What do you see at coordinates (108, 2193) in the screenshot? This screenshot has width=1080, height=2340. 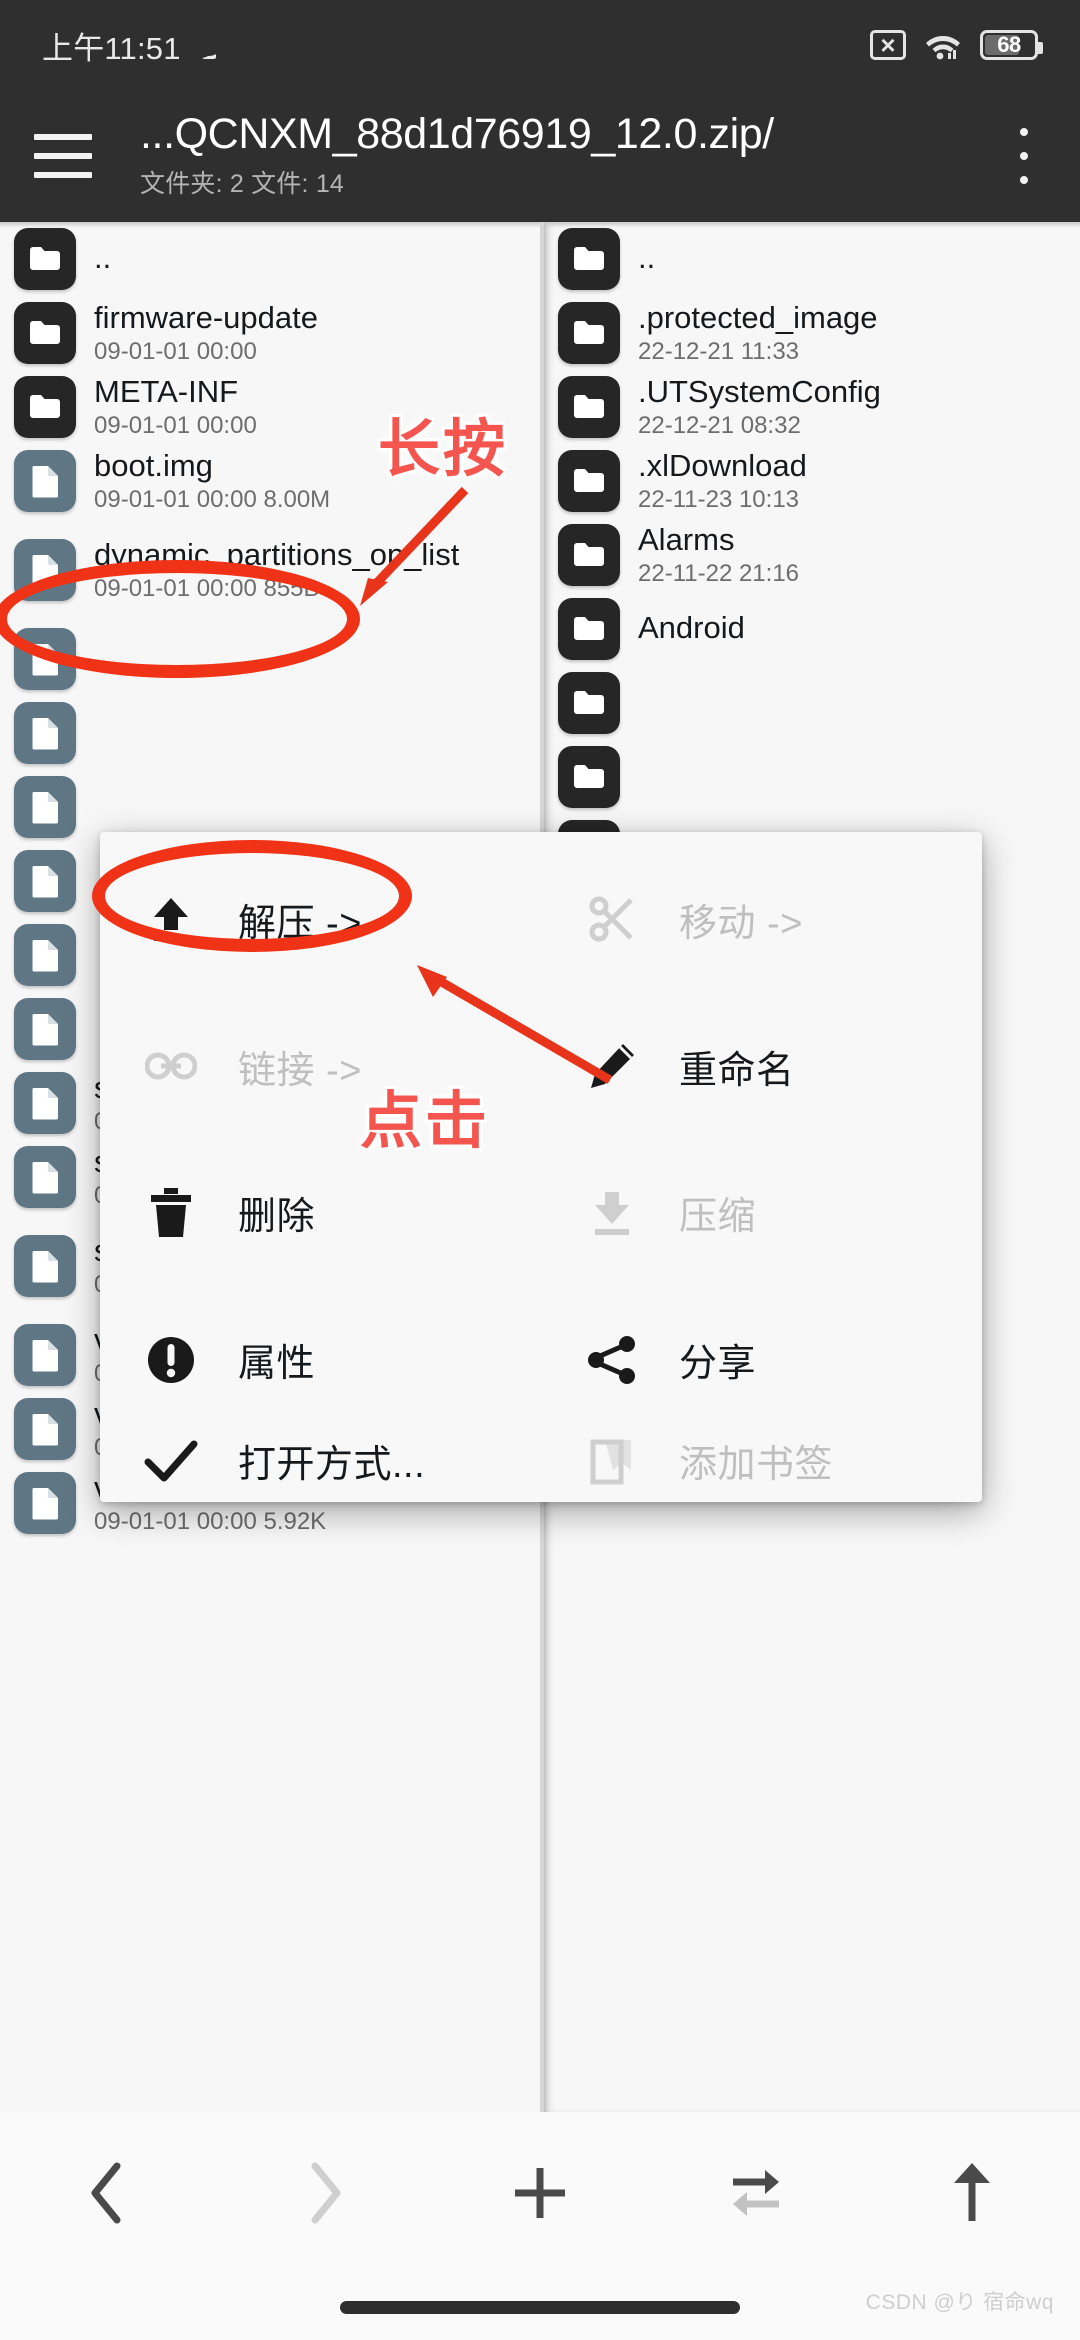 I see `back-button` at bounding box center [108, 2193].